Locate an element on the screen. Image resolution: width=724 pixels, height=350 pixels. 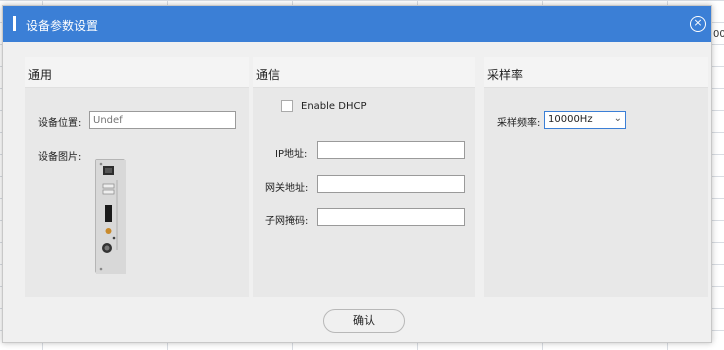
general-panel-title: 通用 is located at coordinates (40, 75).